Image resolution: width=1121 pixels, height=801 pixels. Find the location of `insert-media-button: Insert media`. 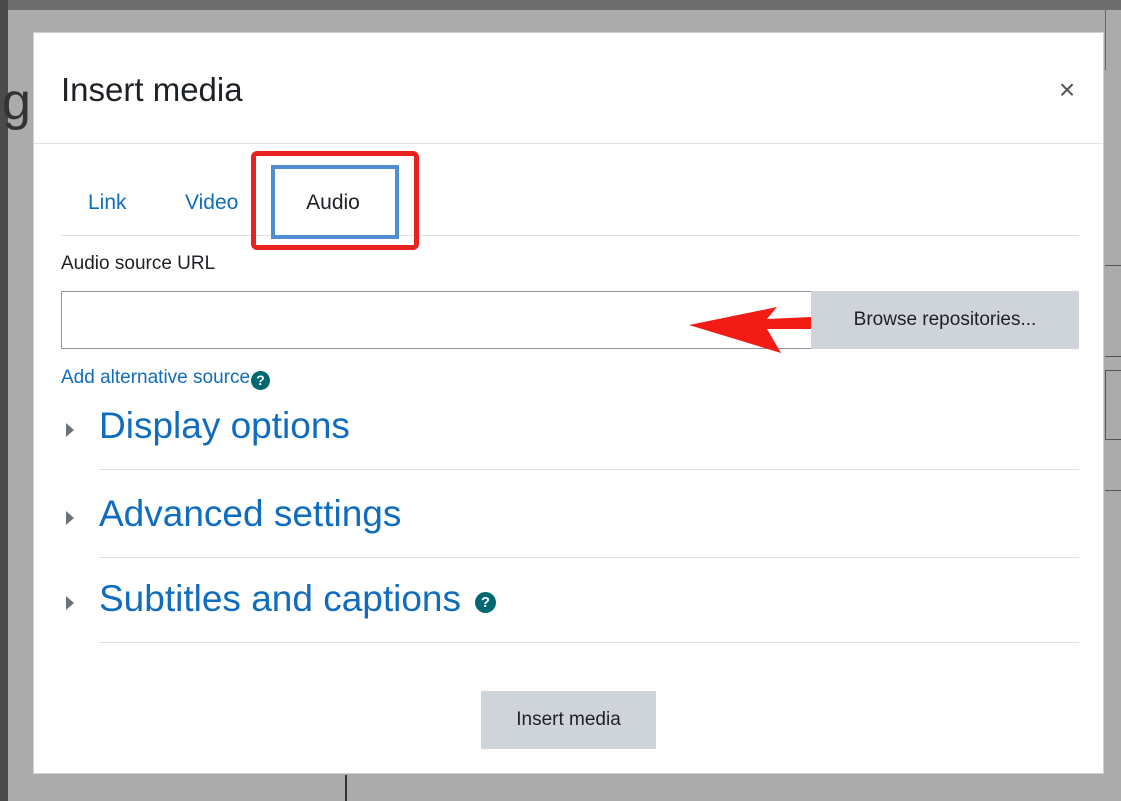

insert-media-button: Insert media is located at coordinates (568, 720).